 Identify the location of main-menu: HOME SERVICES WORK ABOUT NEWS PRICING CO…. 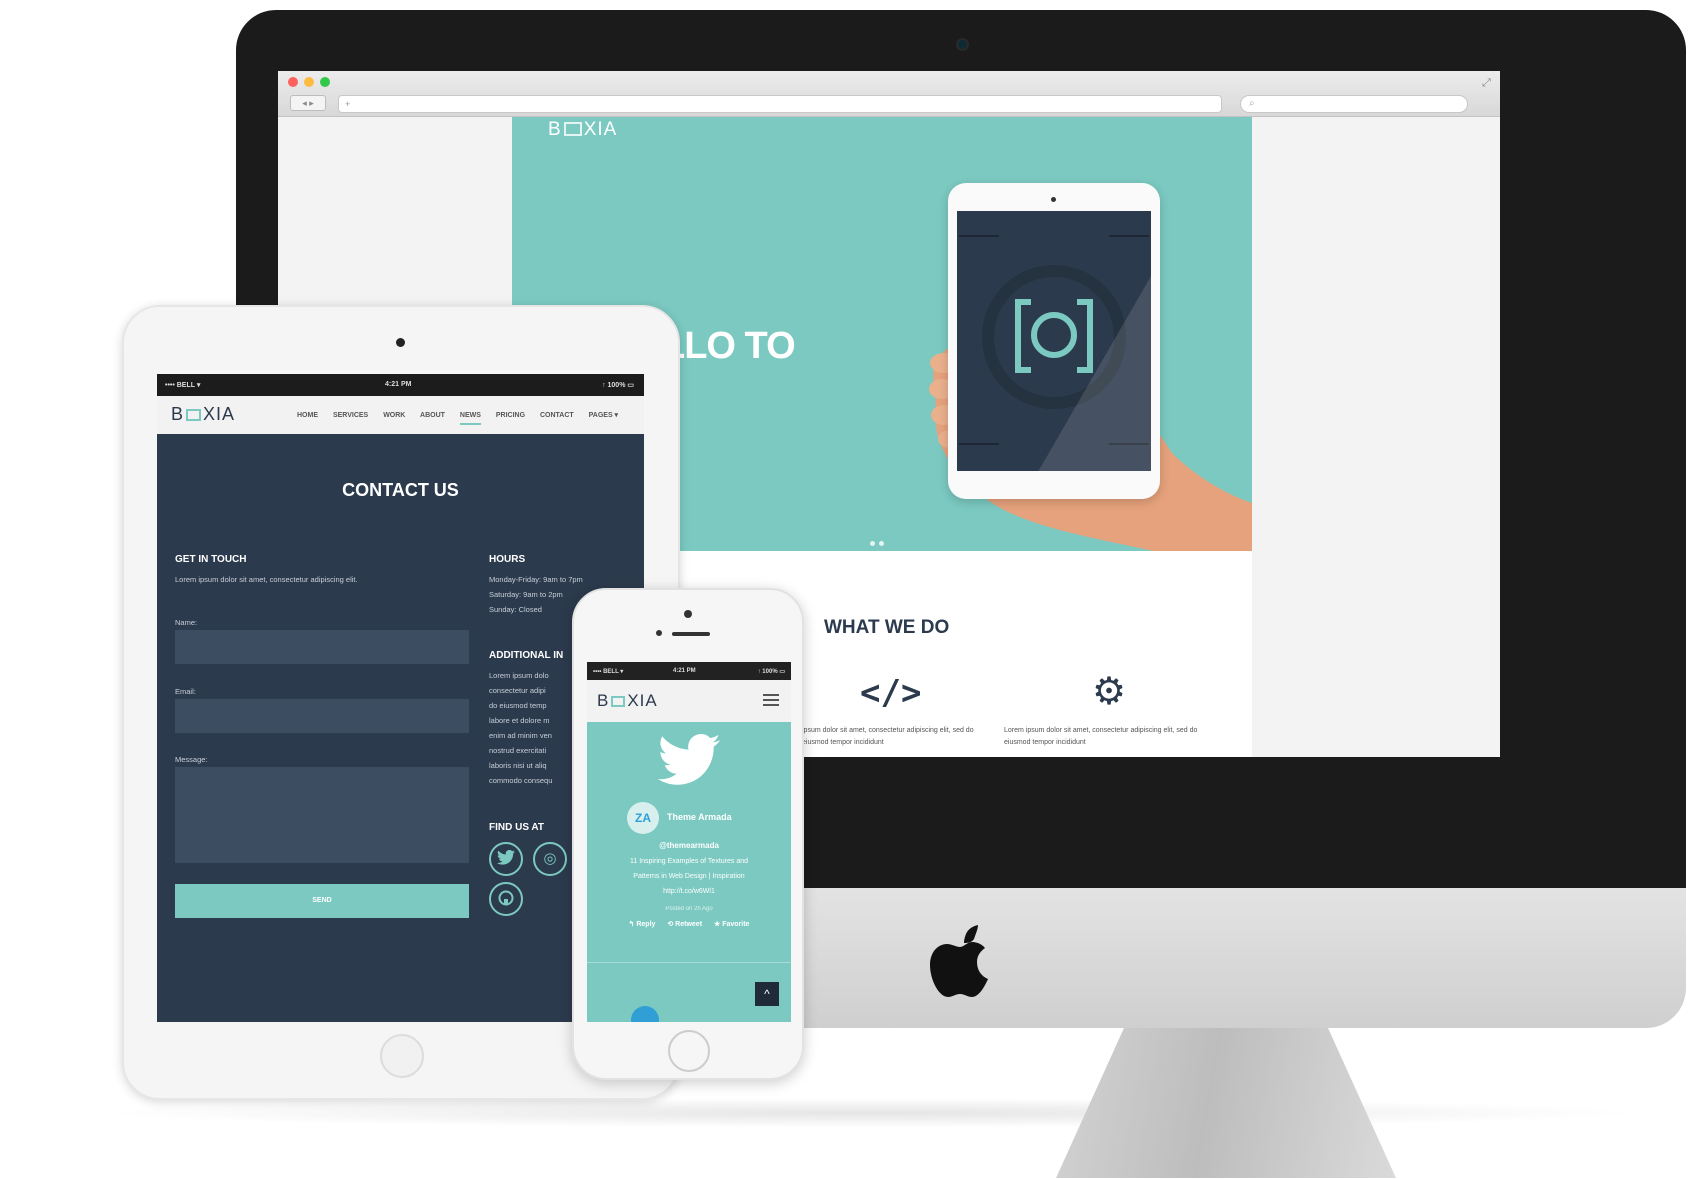
(464, 418).